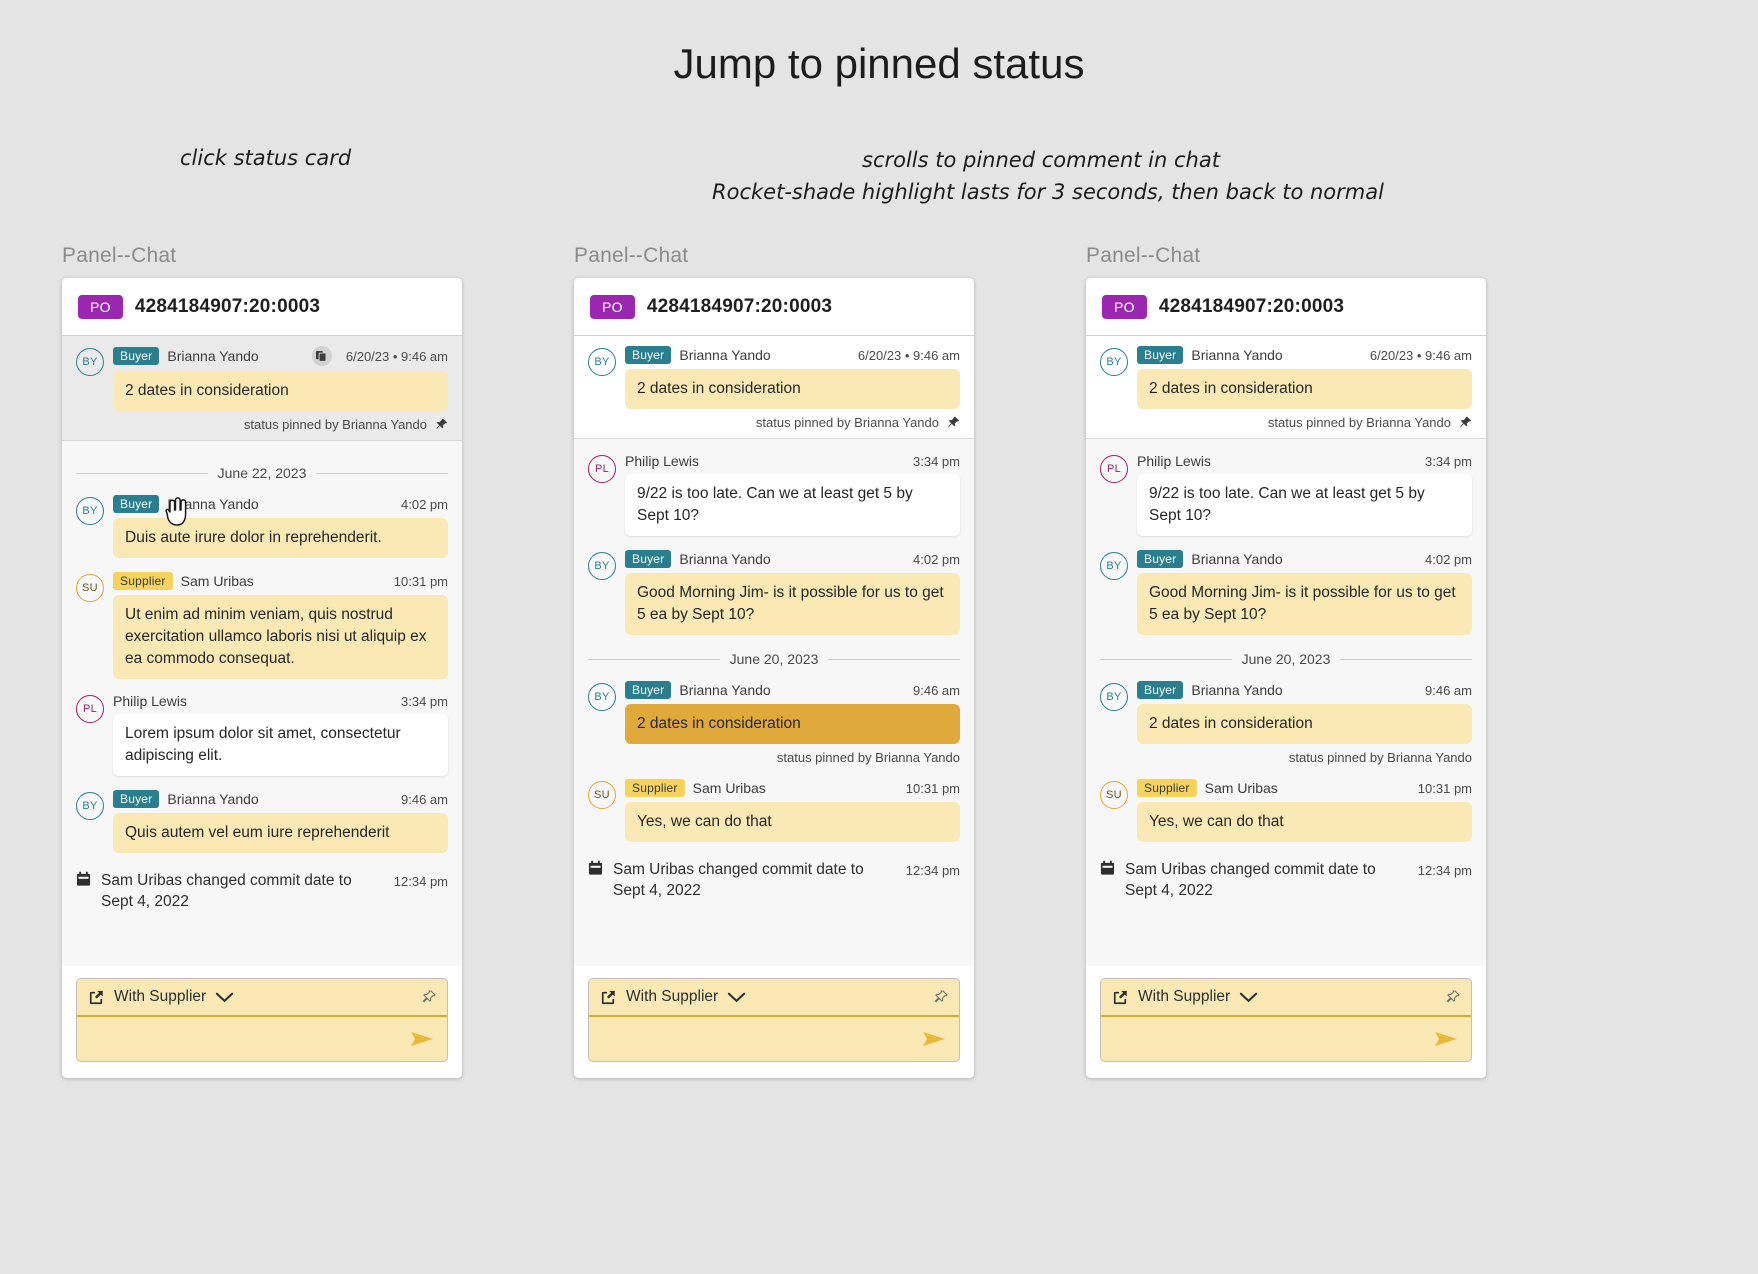  I want to click on message-time: 6/20/23 • 9:46 am, so click(396, 356).